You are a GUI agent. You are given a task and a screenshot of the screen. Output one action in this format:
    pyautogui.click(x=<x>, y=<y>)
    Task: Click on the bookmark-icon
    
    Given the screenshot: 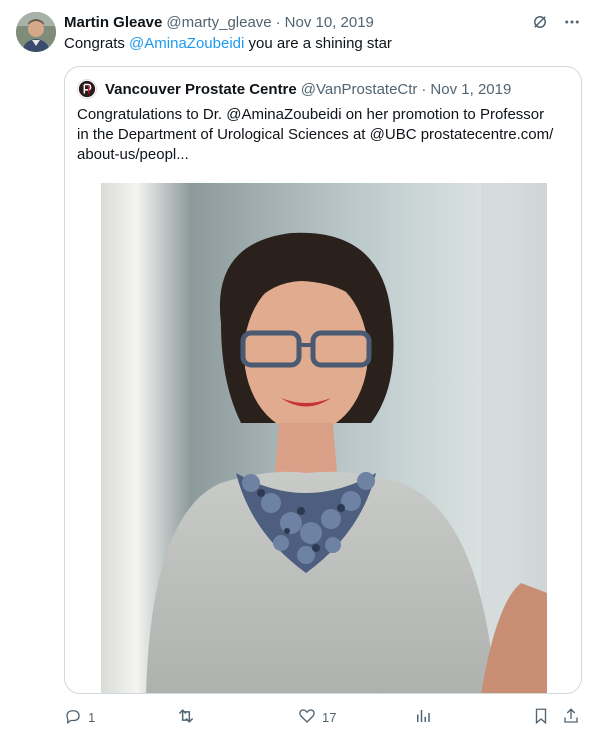 What is the action you would take?
    pyautogui.click(x=541, y=717)
    